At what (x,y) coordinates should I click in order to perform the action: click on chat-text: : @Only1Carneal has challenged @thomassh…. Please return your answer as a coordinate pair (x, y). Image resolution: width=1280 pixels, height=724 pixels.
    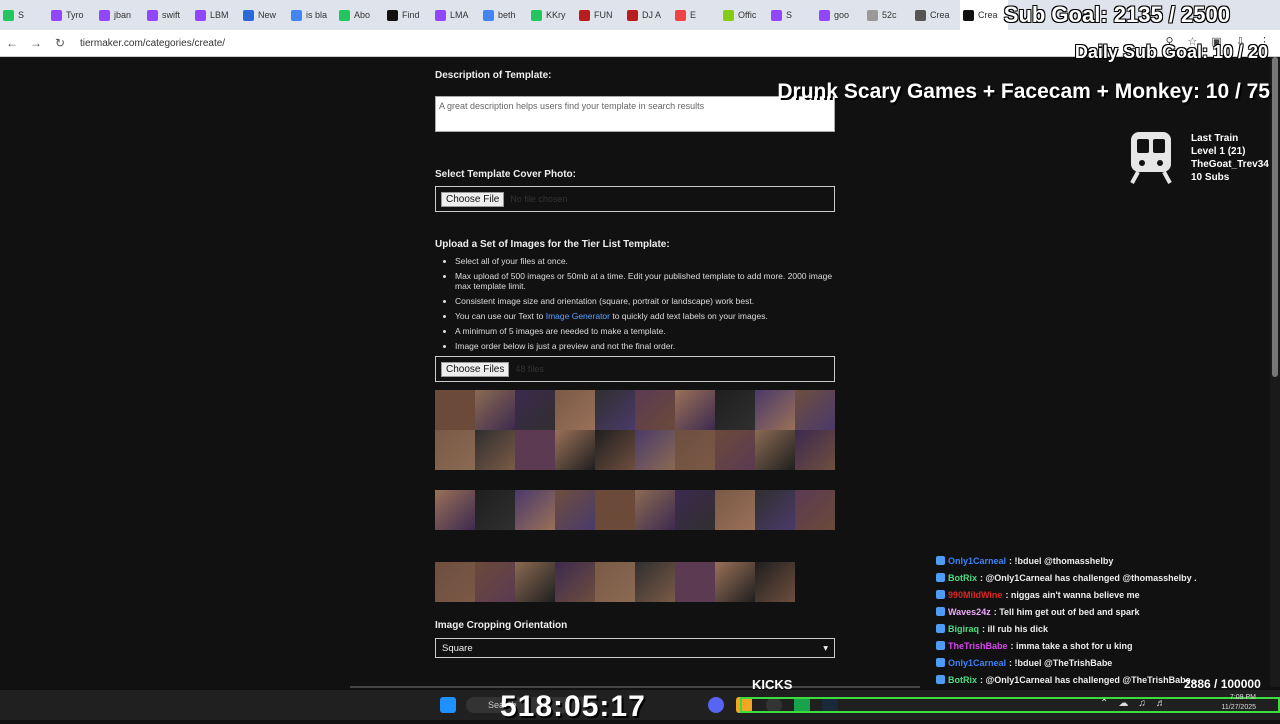
    Looking at the image, I should click on (1088, 577).